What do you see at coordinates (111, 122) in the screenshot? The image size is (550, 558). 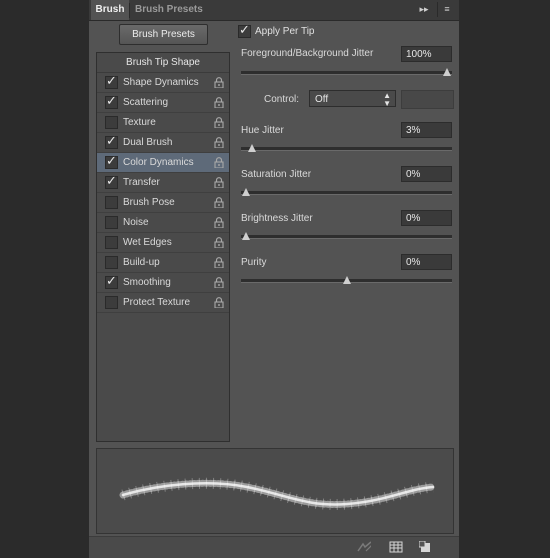 I see `texture-checkbox` at bounding box center [111, 122].